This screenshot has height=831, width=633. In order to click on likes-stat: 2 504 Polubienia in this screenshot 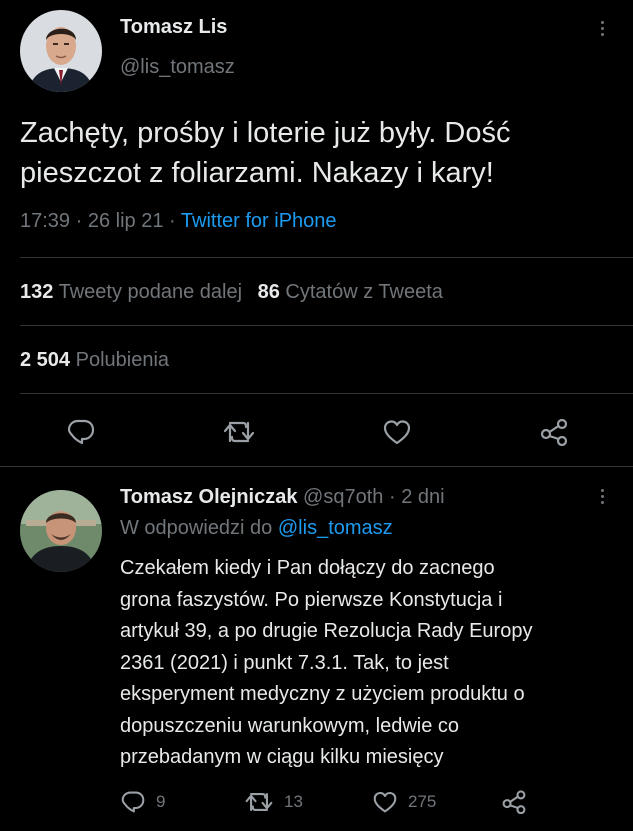, I will do `click(94, 360)`.